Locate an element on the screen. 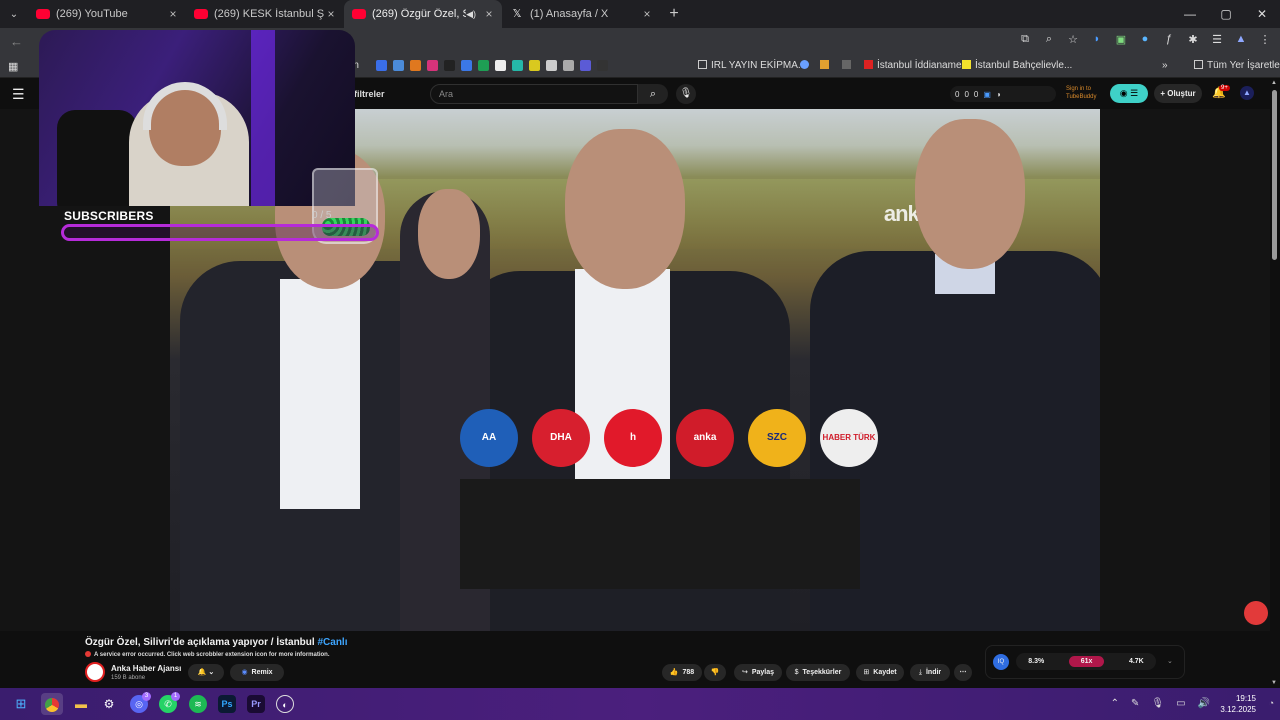  close-window-icon: ✕ is located at coordinates (1262, 14).